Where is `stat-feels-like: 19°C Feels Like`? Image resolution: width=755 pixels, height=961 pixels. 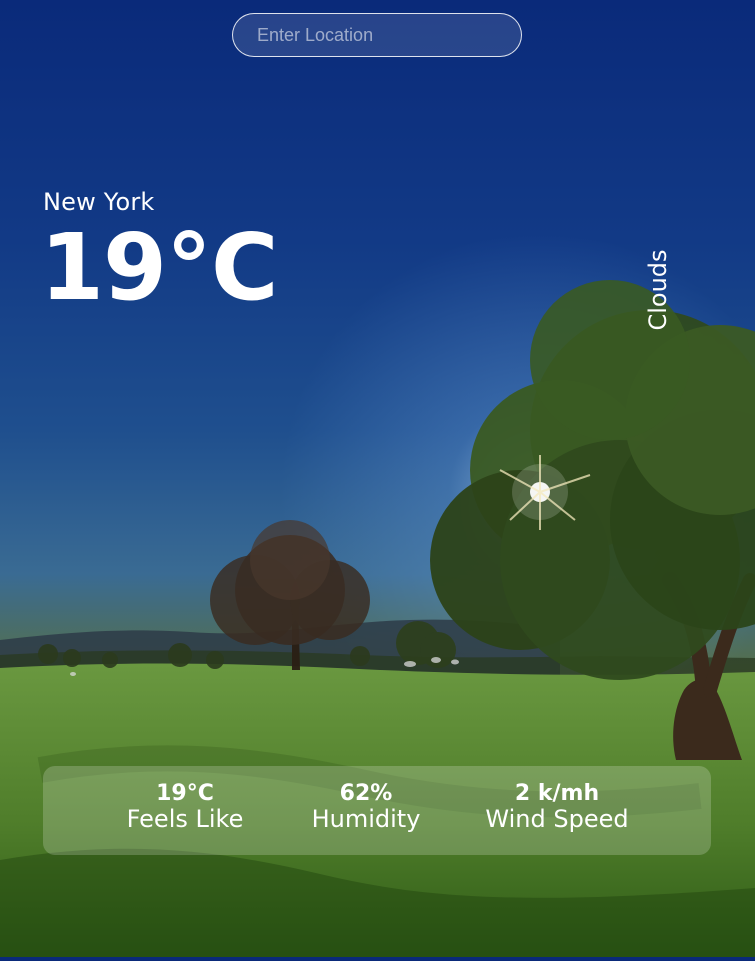
stat-feels-like: 19°C Feels Like is located at coordinates (185, 807).